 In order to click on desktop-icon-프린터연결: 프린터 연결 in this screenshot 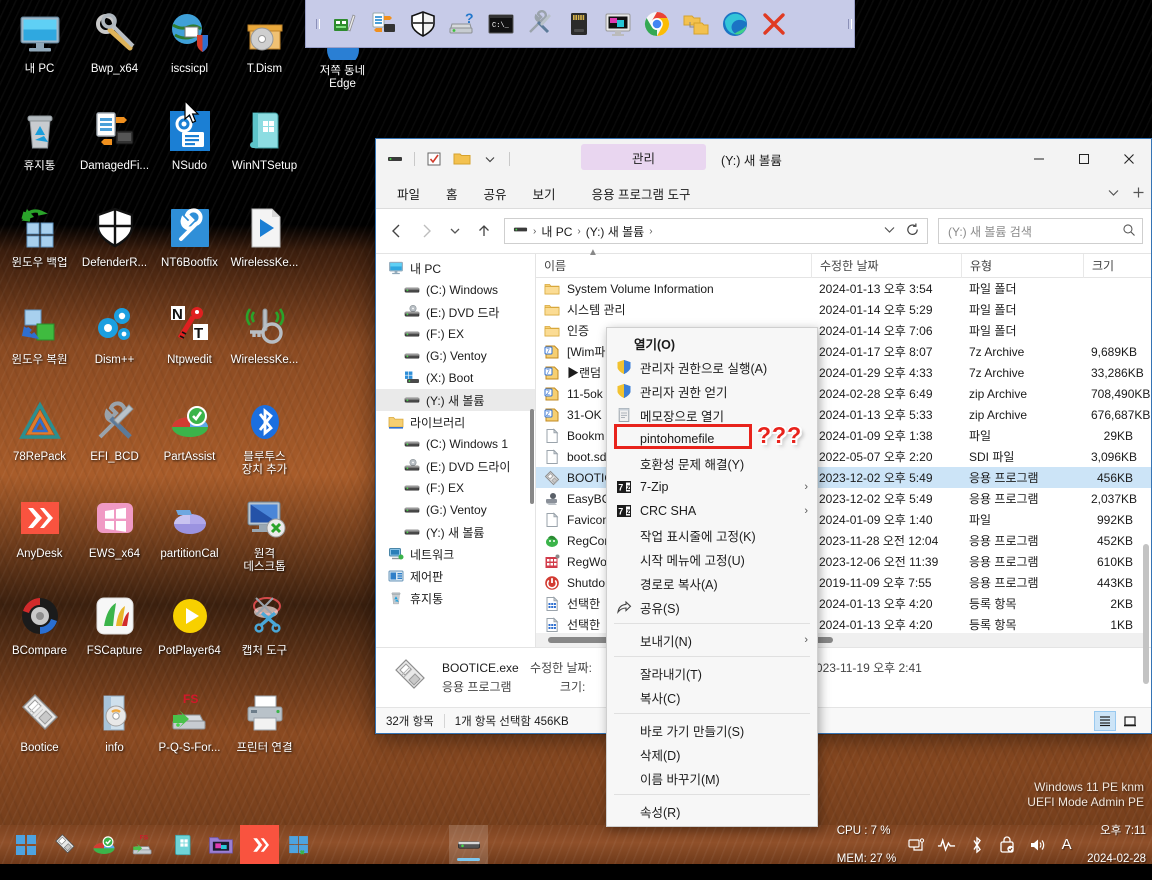, I will do `click(264, 731)`.